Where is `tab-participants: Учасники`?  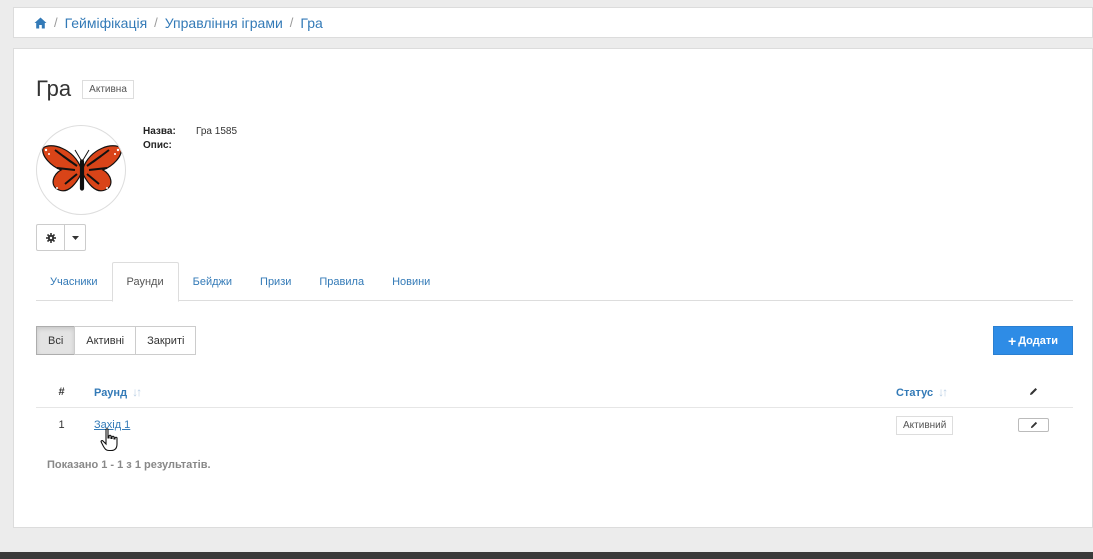 tab-participants: Учасники is located at coordinates (74, 281).